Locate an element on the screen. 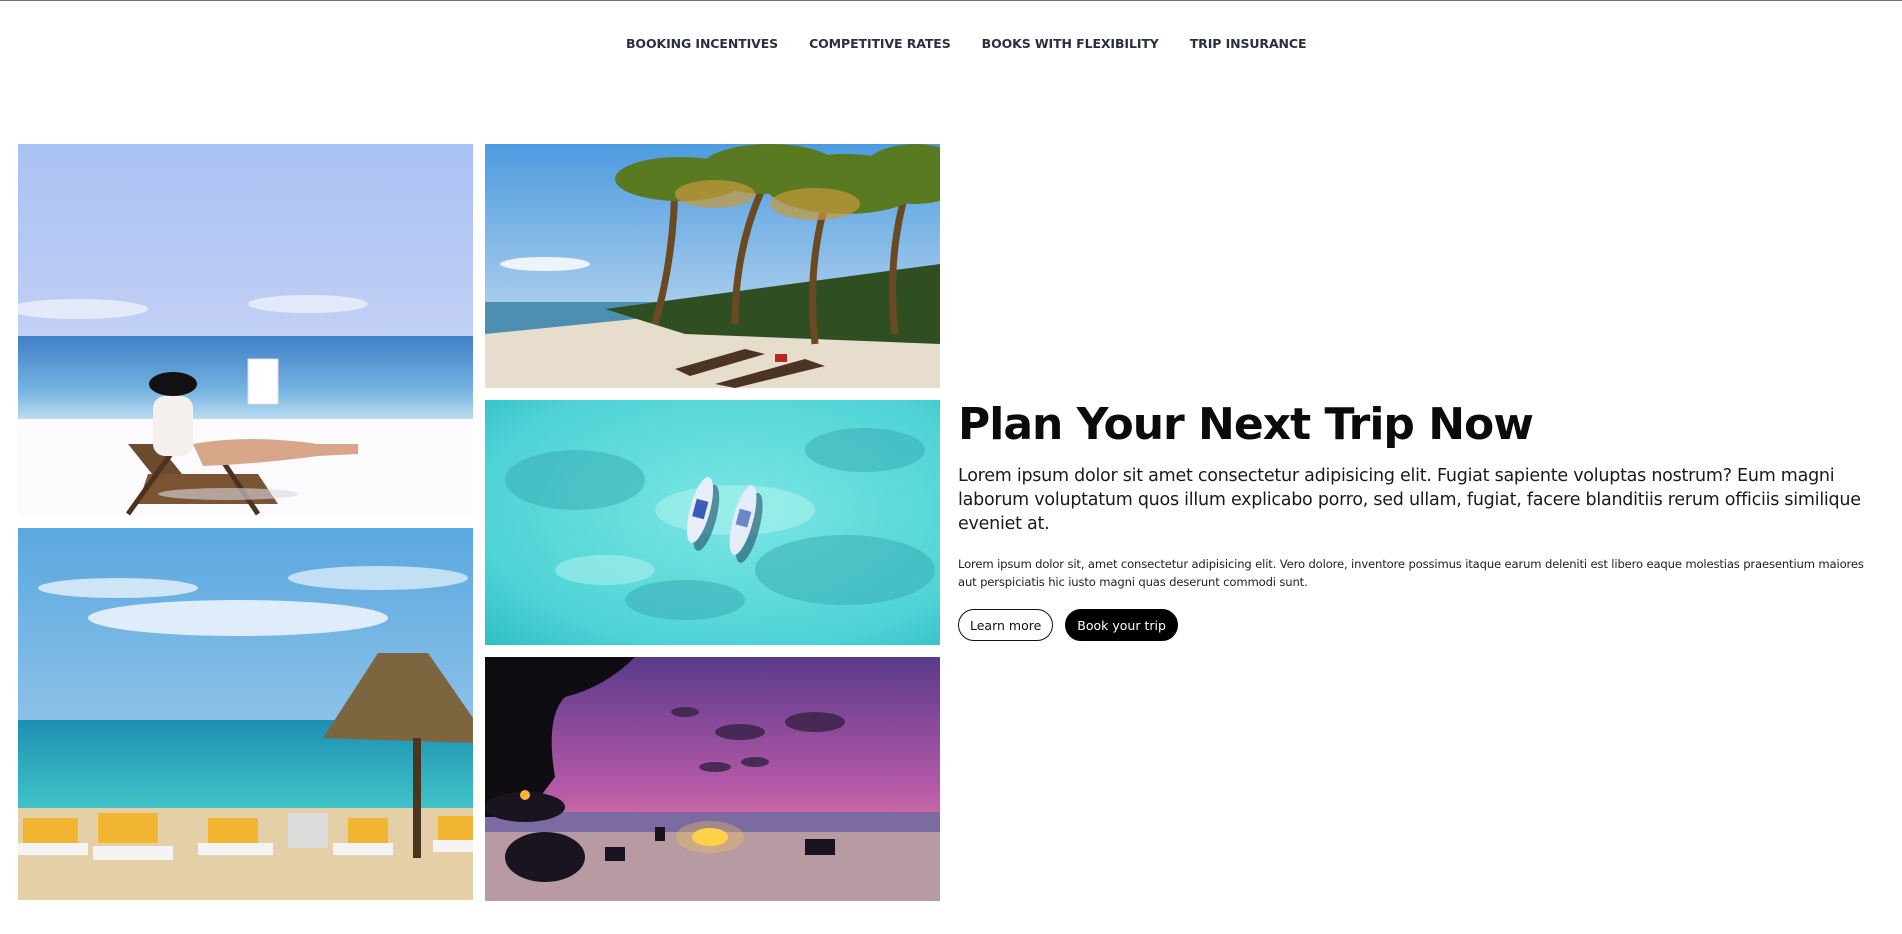 The height and width of the screenshot is (934, 1902). learn-more-button: Learn more is located at coordinates (1006, 625).